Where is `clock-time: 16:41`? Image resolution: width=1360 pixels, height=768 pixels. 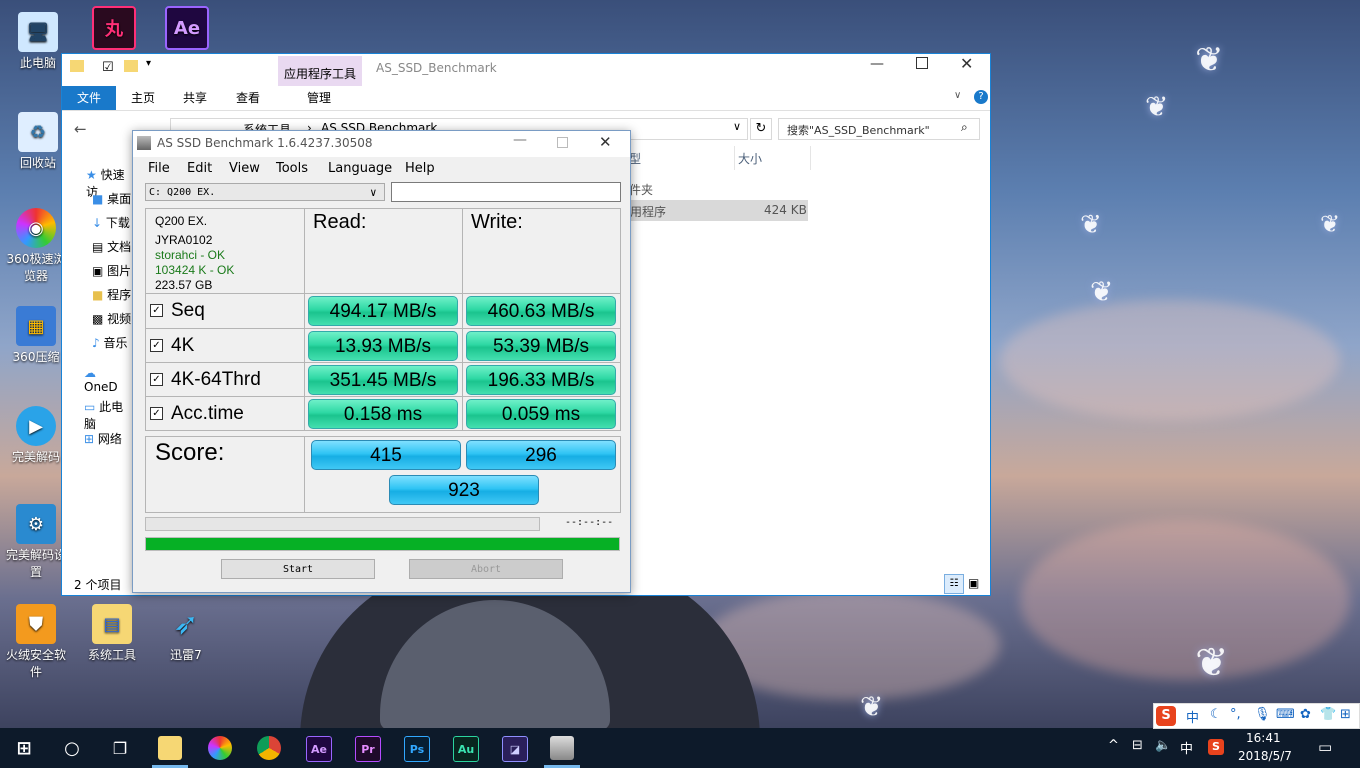
clock-time: 16:41 is located at coordinates (1263, 738).